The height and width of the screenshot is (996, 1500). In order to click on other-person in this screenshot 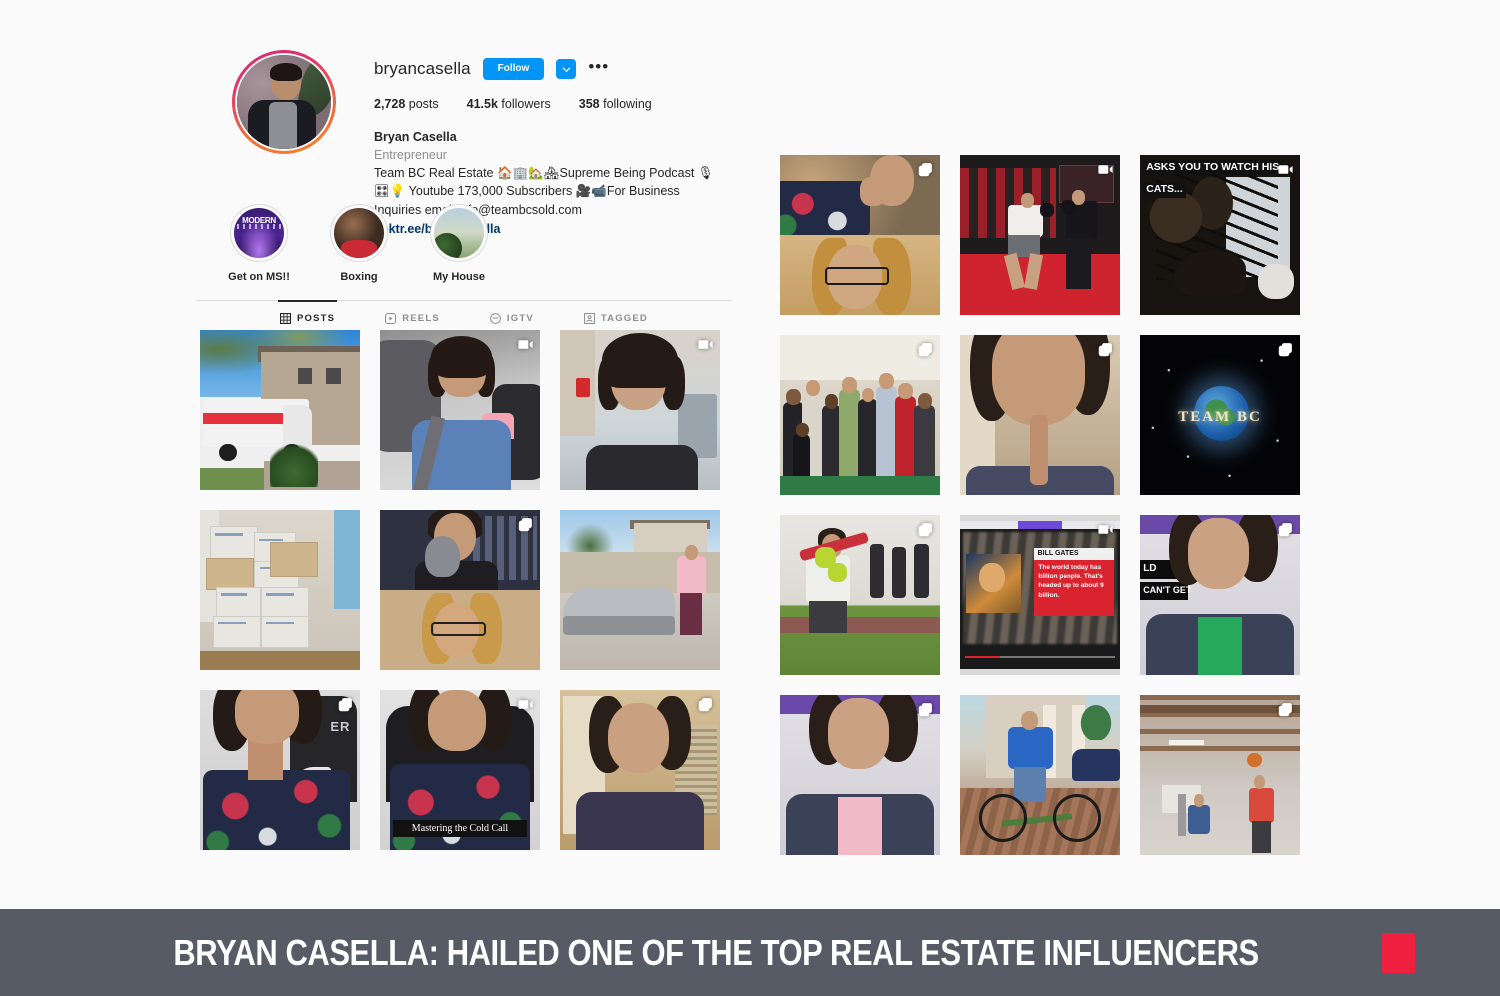, I will do `click(899, 573)`.